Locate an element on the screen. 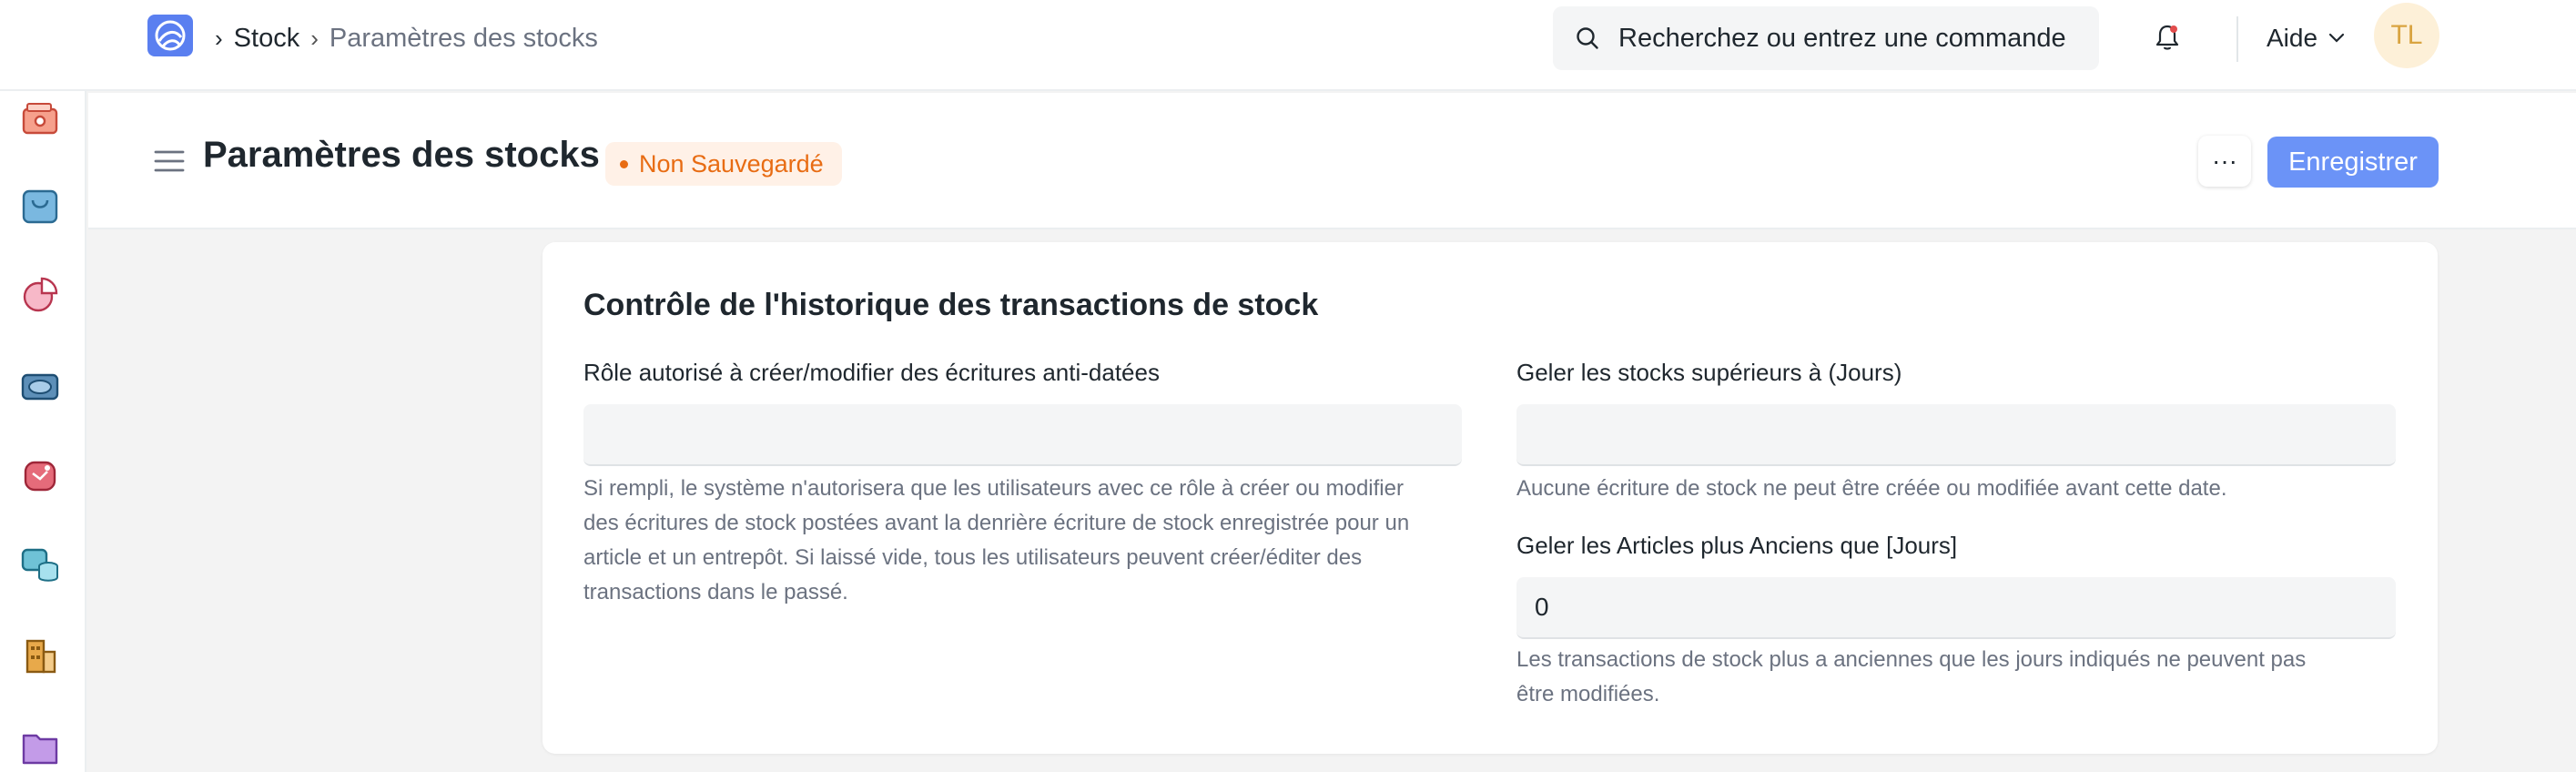 The image size is (2576, 772). breadcrumb-stock-link: Stock is located at coordinates (267, 39).